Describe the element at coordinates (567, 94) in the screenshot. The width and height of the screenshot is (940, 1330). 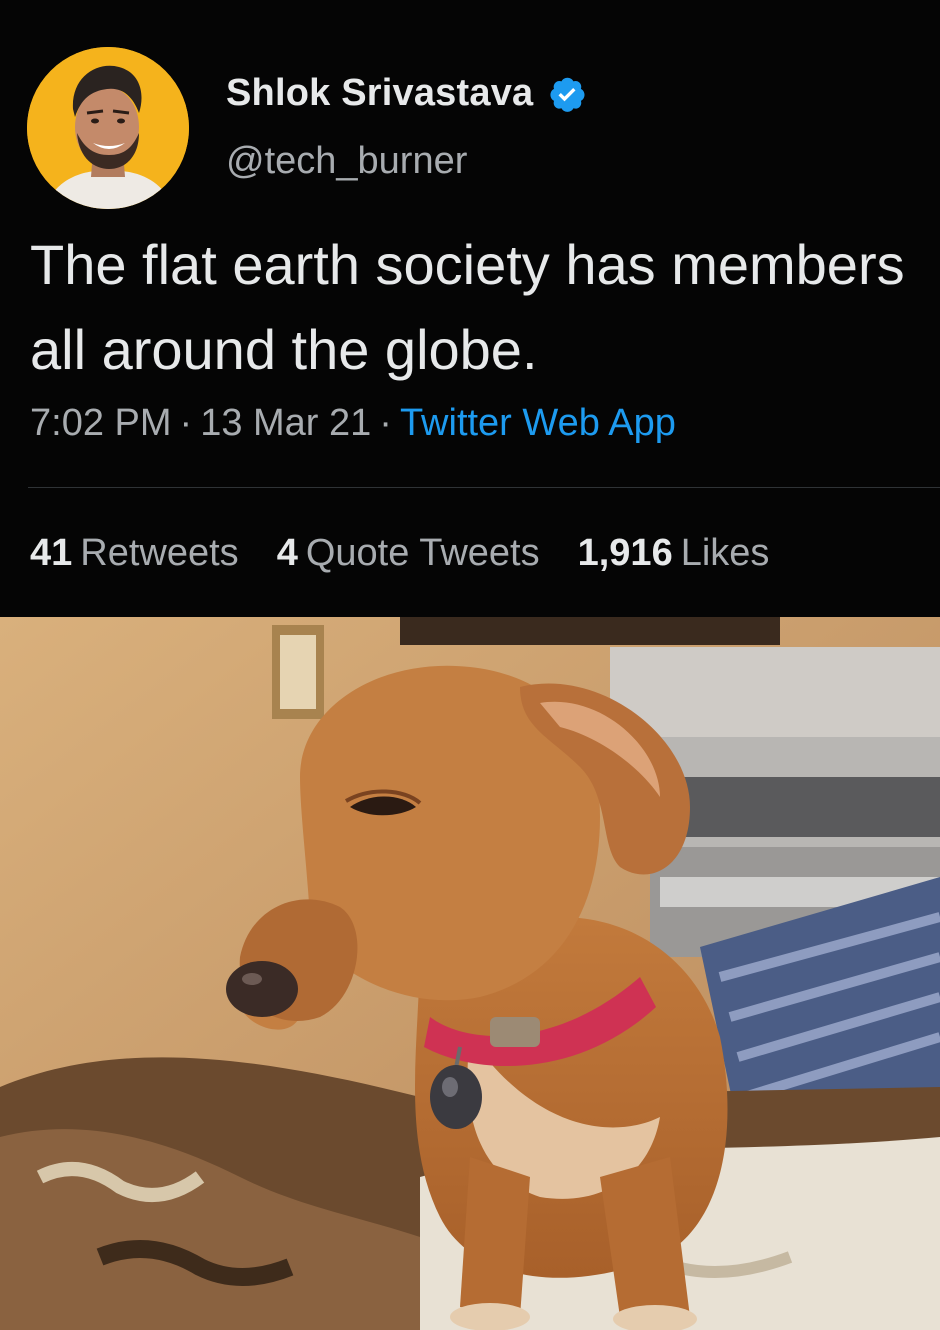
I see `verified-badge-icon` at that location.